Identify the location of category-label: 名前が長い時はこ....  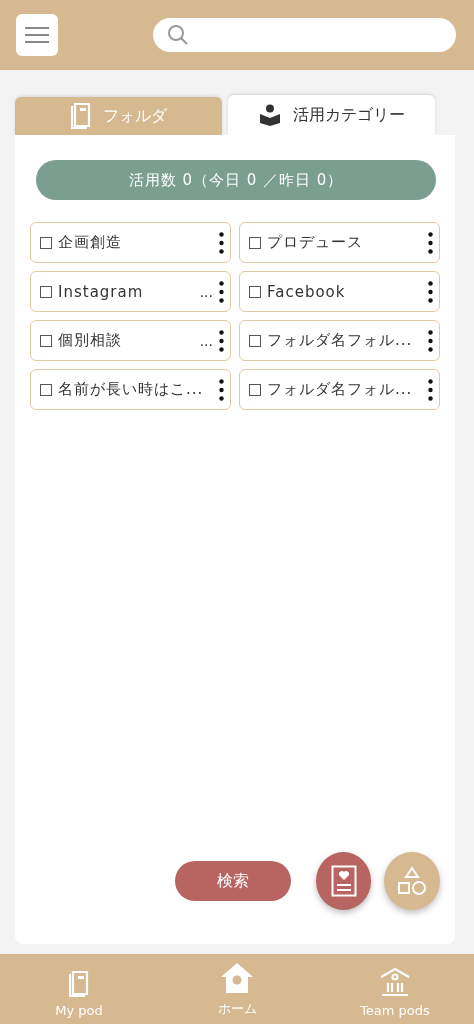
(131, 389).